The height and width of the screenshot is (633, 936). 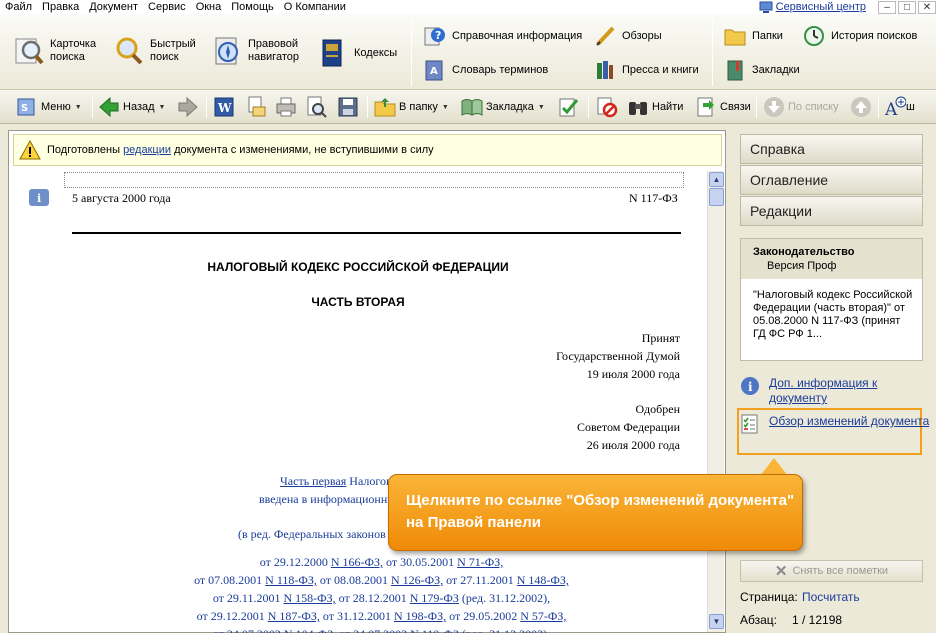 I want to click on email-document-icon, so click(x=257, y=106).